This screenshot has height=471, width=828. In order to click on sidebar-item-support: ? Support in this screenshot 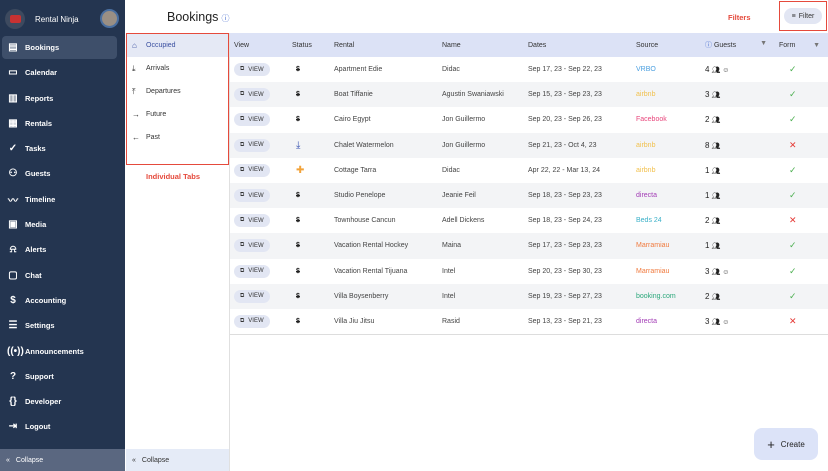, I will do `click(59, 376)`.